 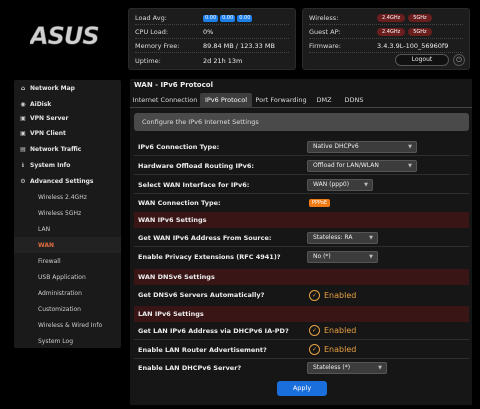 I want to click on load-avg-row: Load Avg: 0.00 0.00 0.00, so click(x=212, y=18).